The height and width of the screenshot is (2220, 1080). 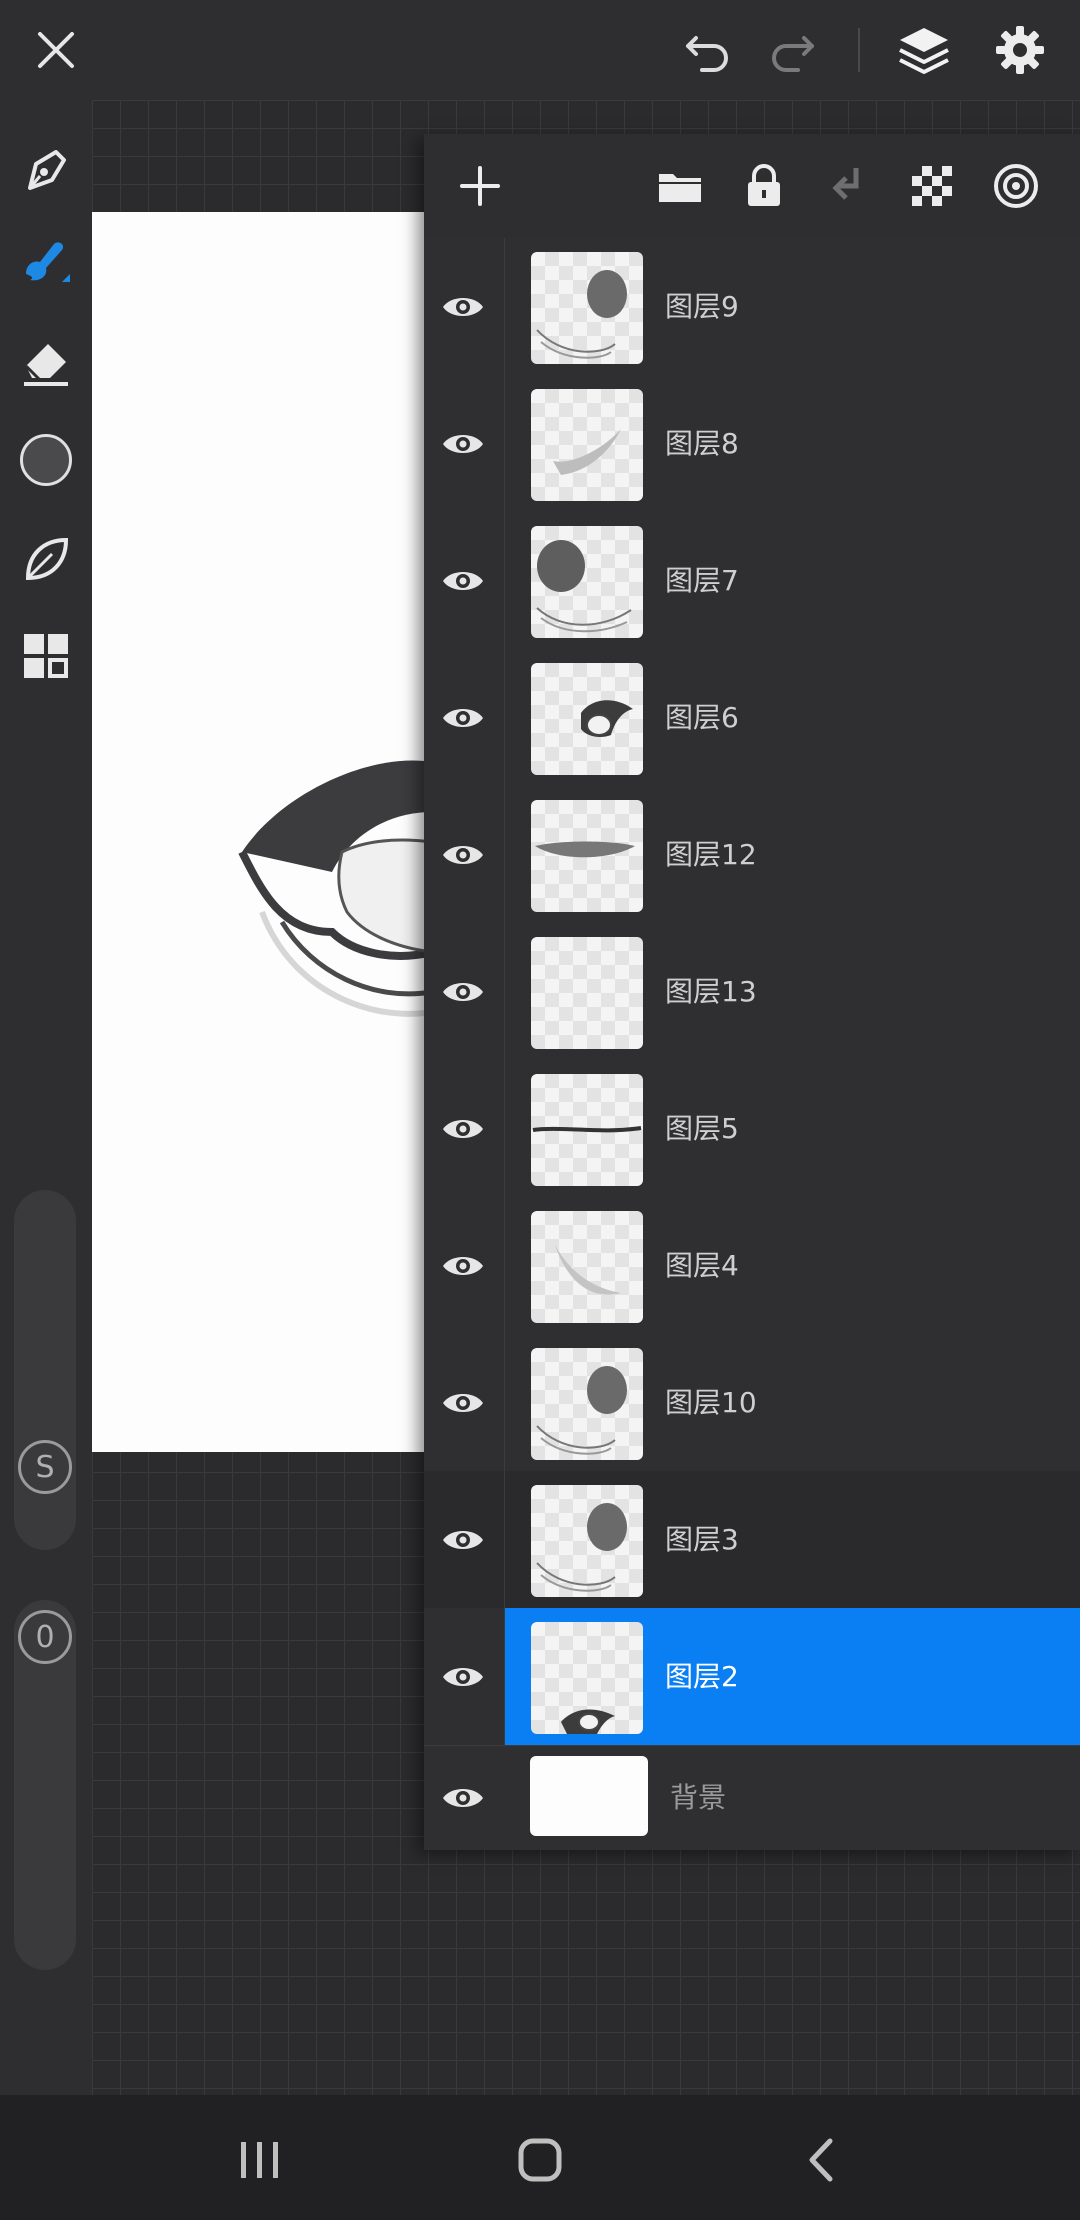 I want to click on background-layer-row: 背景, so click(x=752, y=1798).